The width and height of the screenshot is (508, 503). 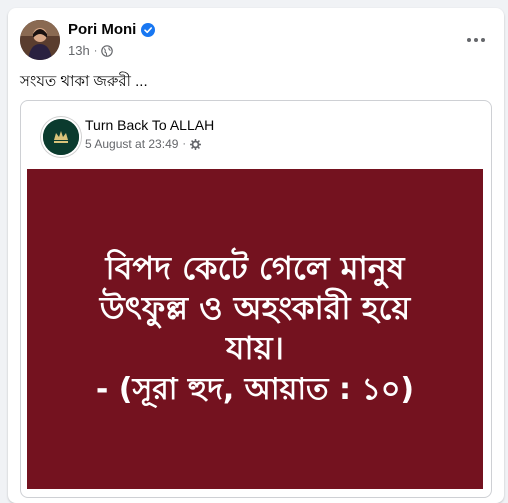 I want to click on quote-line: বিপদ কেটে গেলে মানুষ, so click(x=255, y=268).